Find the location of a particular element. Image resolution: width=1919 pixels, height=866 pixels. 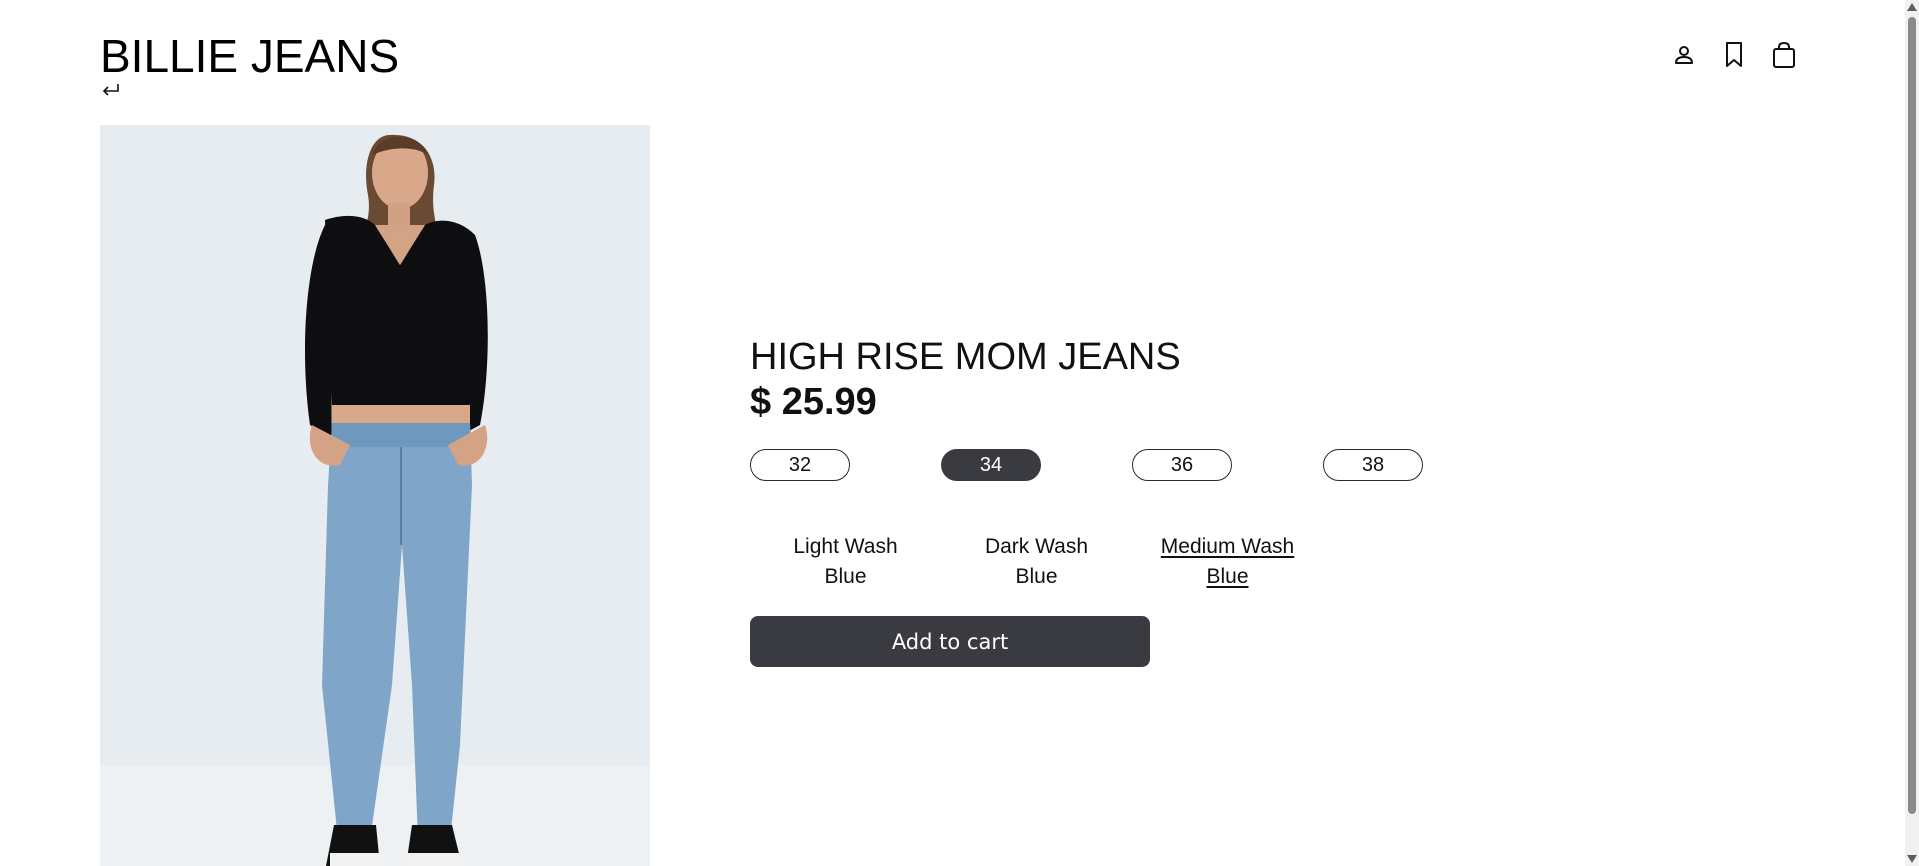

header-actions is located at coordinates (1734, 55).